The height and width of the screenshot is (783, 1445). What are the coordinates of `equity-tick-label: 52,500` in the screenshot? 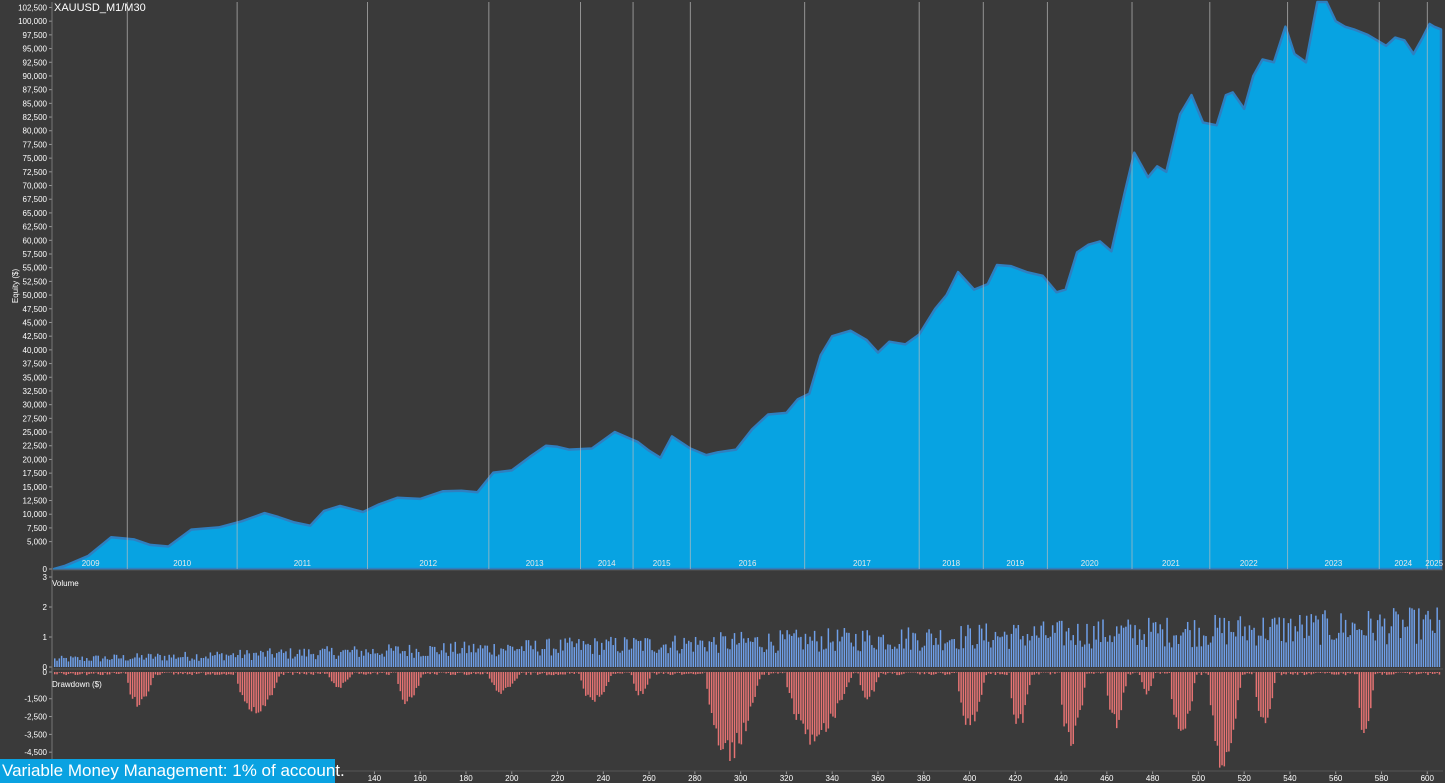 It's located at (35, 281).